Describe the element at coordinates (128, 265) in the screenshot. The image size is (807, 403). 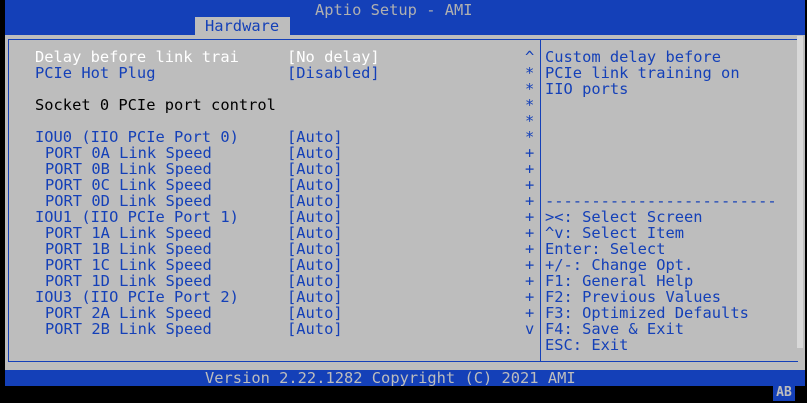
I see `setting-label: PORT 1C Link Speed` at that location.